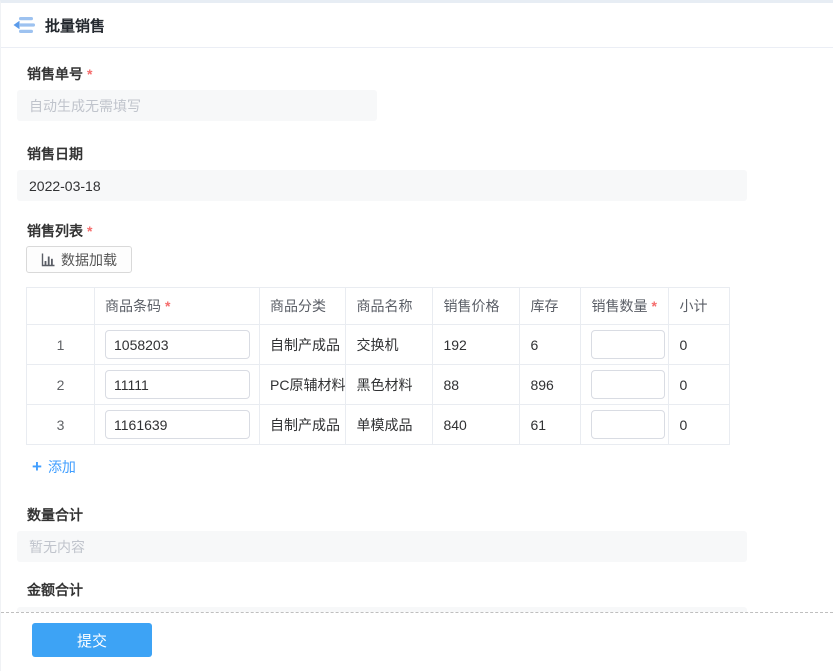 The image size is (833, 671). I want to click on table-row: 1 自制产成品 交换机 192 6 0, so click(378, 344).